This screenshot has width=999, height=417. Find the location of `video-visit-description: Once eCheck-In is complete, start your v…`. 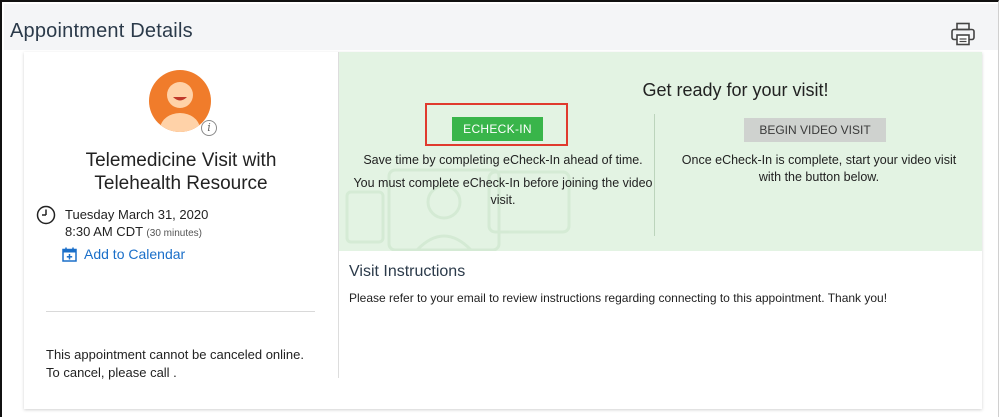

video-visit-description: Once eCheck-In is complete, start your v… is located at coordinates (819, 168).